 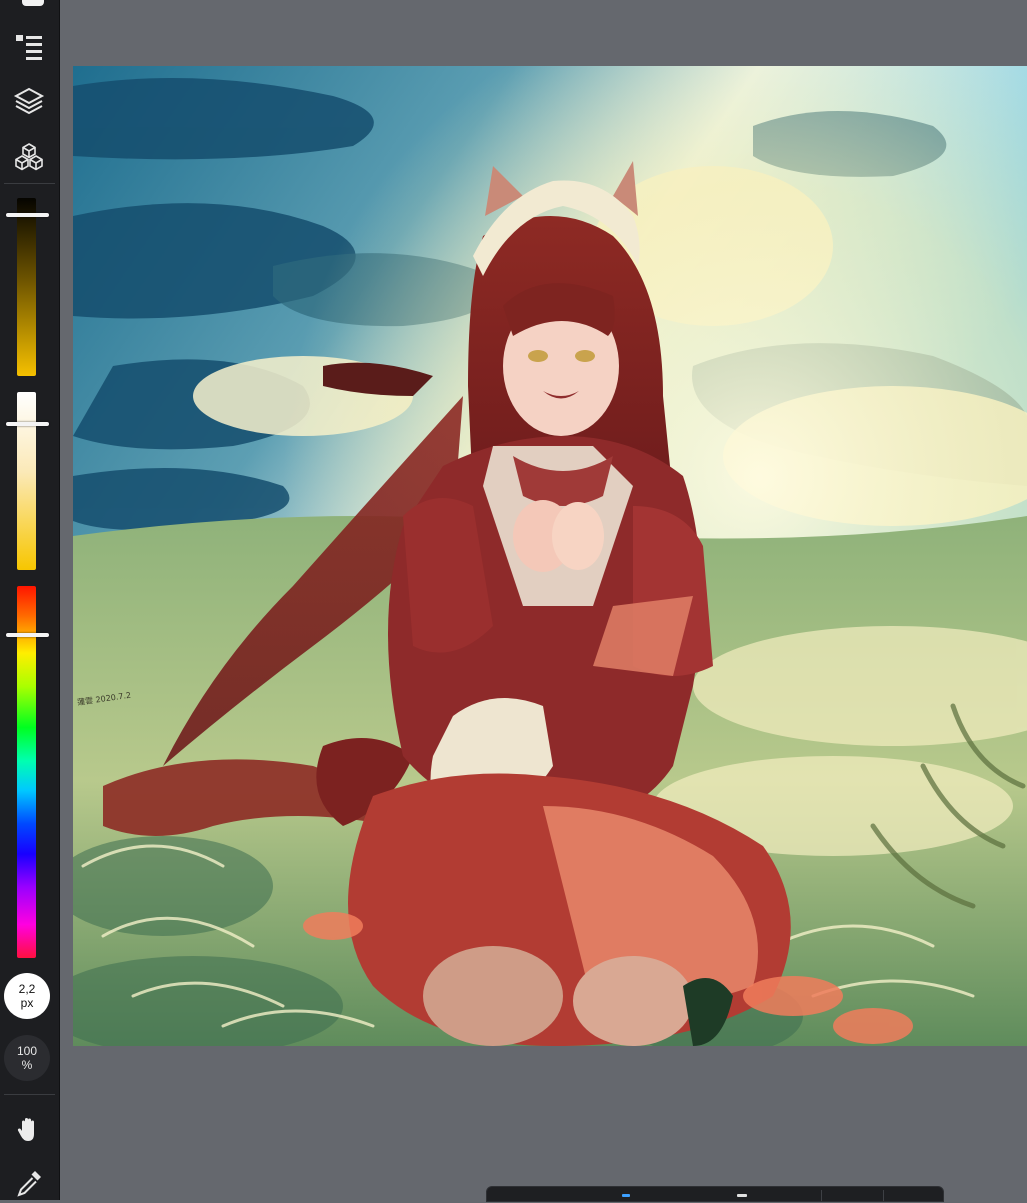 What do you see at coordinates (626, 1195) in the screenshot?
I see `bottom-tool-active-indicator` at bounding box center [626, 1195].